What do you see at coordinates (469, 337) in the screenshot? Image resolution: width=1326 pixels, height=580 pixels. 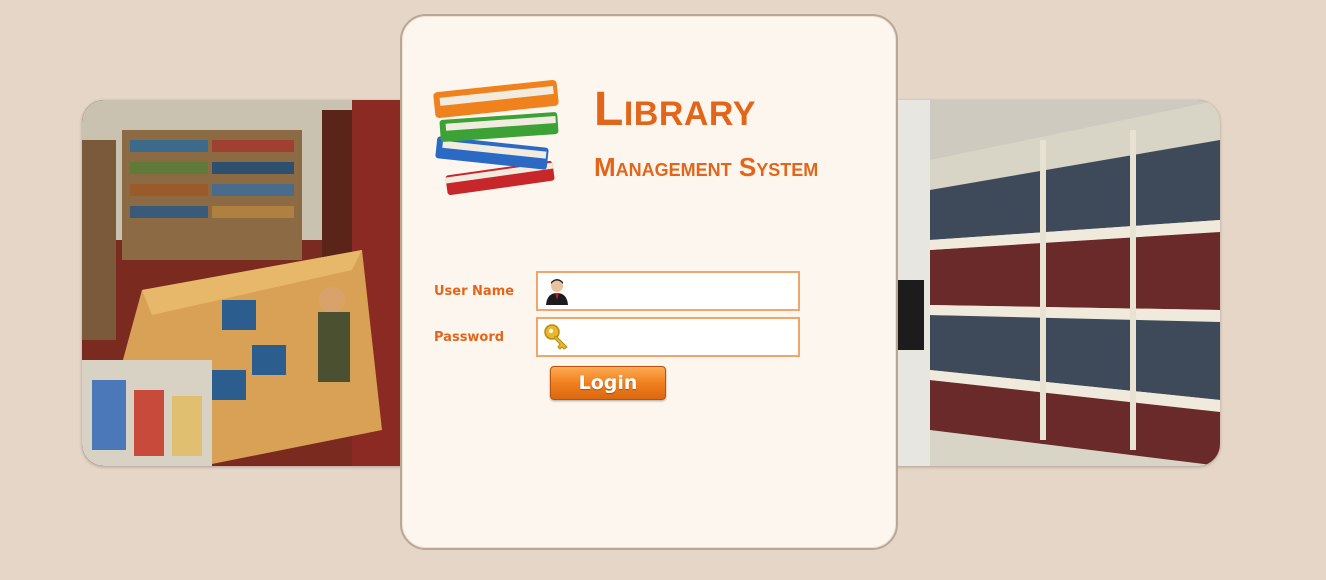 I see `password-label: Password` at bounding box center [469, 337].